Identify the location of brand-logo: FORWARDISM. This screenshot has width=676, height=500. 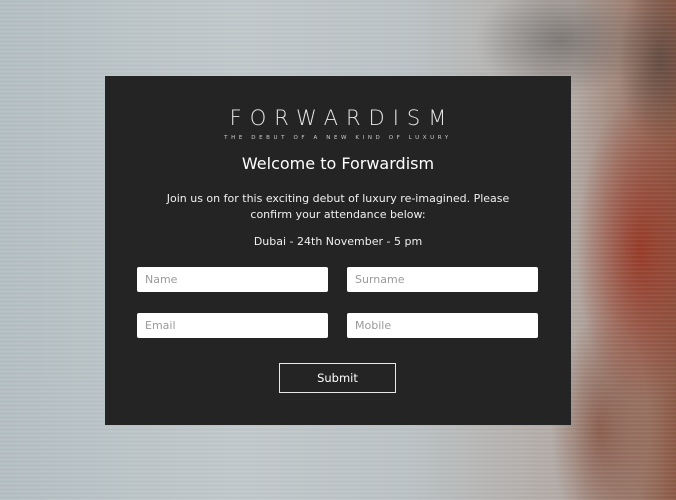
(342, 118).